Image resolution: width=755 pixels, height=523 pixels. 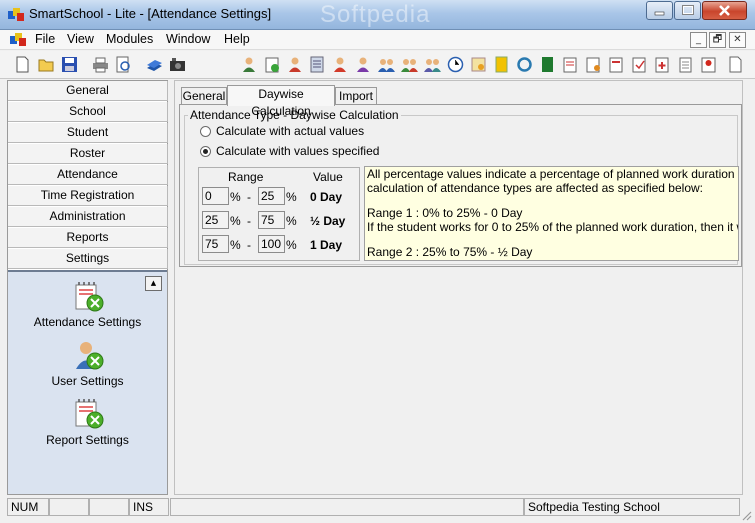 What do you see at coordinates (153, 283) in the screenshot?
I see `scroll-up-button: ▲` at bounding box center [153, 283].